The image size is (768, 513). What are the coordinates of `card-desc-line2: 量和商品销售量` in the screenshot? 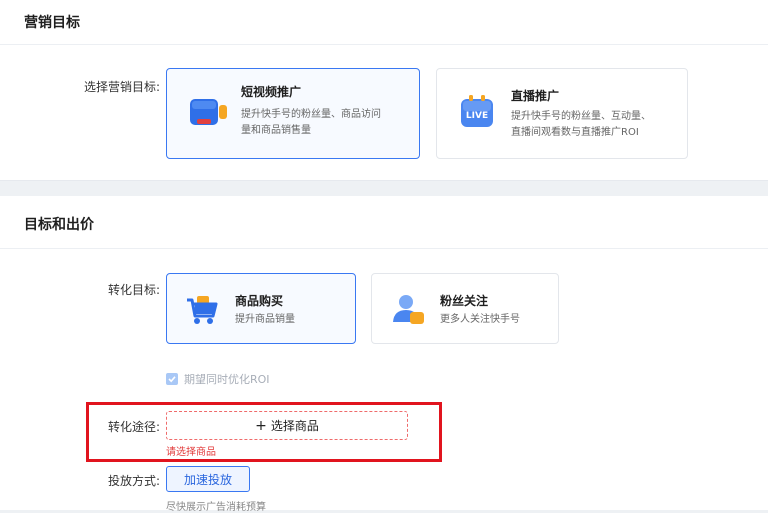 It's located at (276, 130).